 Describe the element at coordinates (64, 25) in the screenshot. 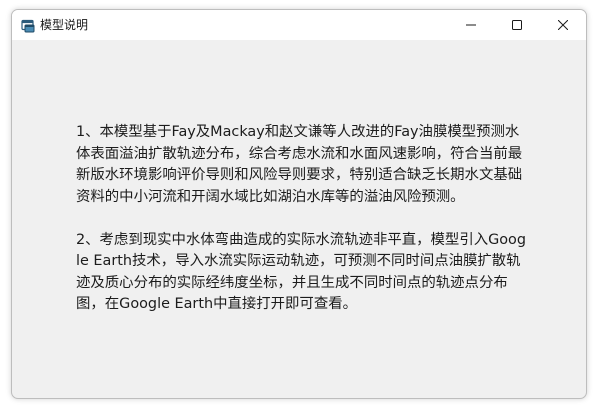

I see `window-title: 模型说明` at that location.